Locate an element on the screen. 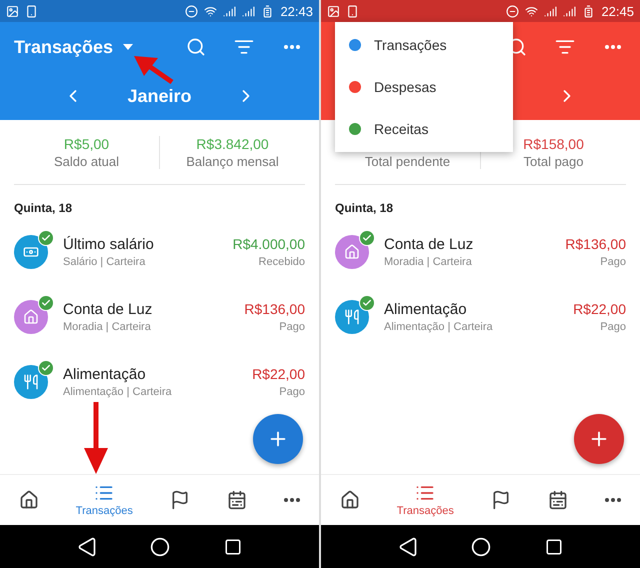  summary-value: R$3.842,00 is located at coordinates (232, 144).